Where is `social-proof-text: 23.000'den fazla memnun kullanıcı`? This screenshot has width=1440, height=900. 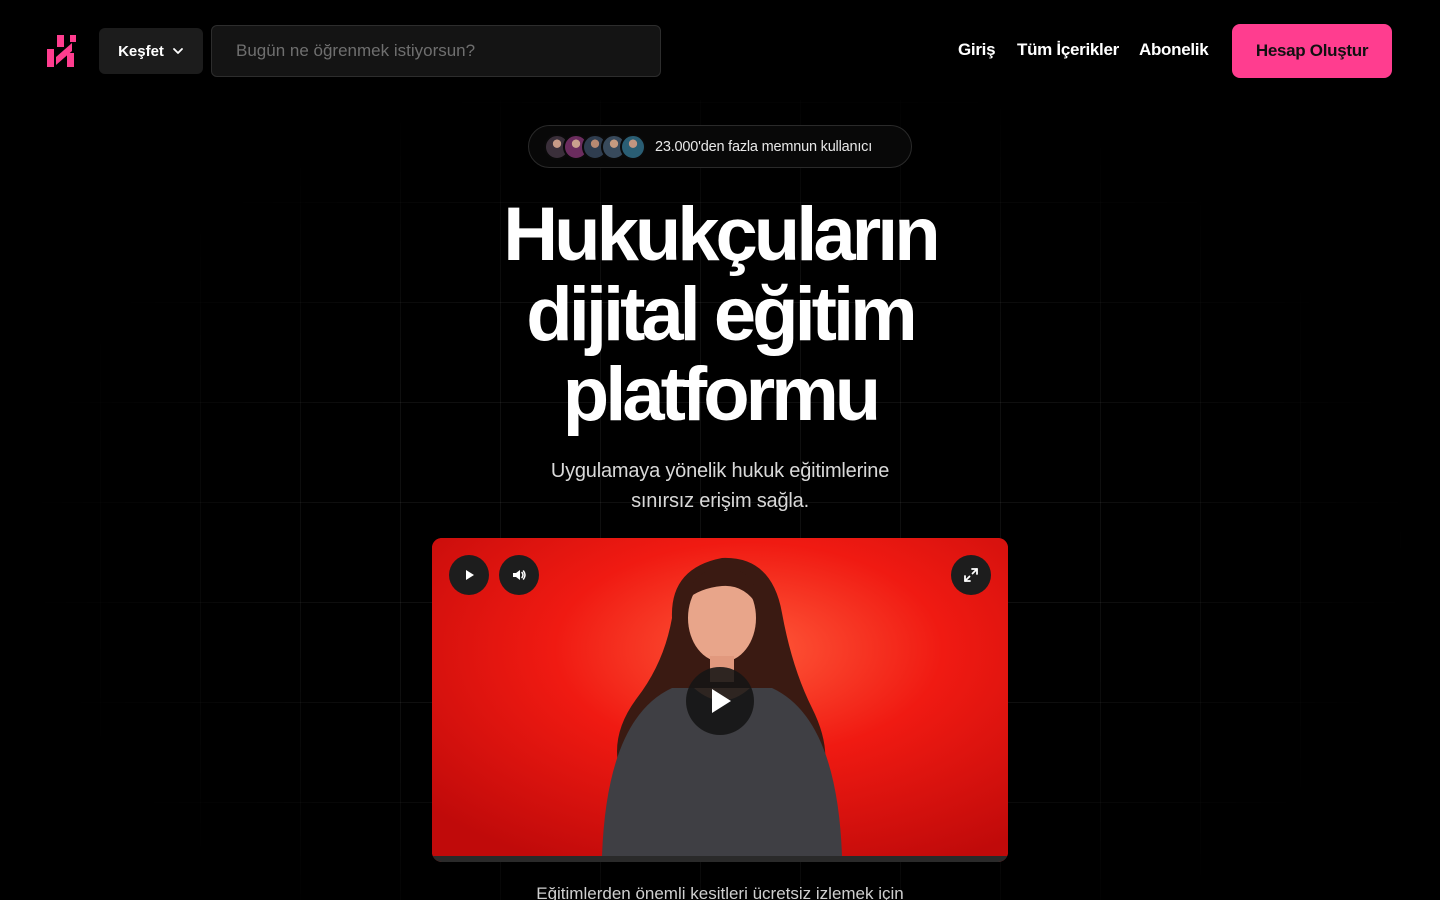
social-proof-text: 23.000'den fazla memnun kullanıcı is located at coordinates (764, 146).